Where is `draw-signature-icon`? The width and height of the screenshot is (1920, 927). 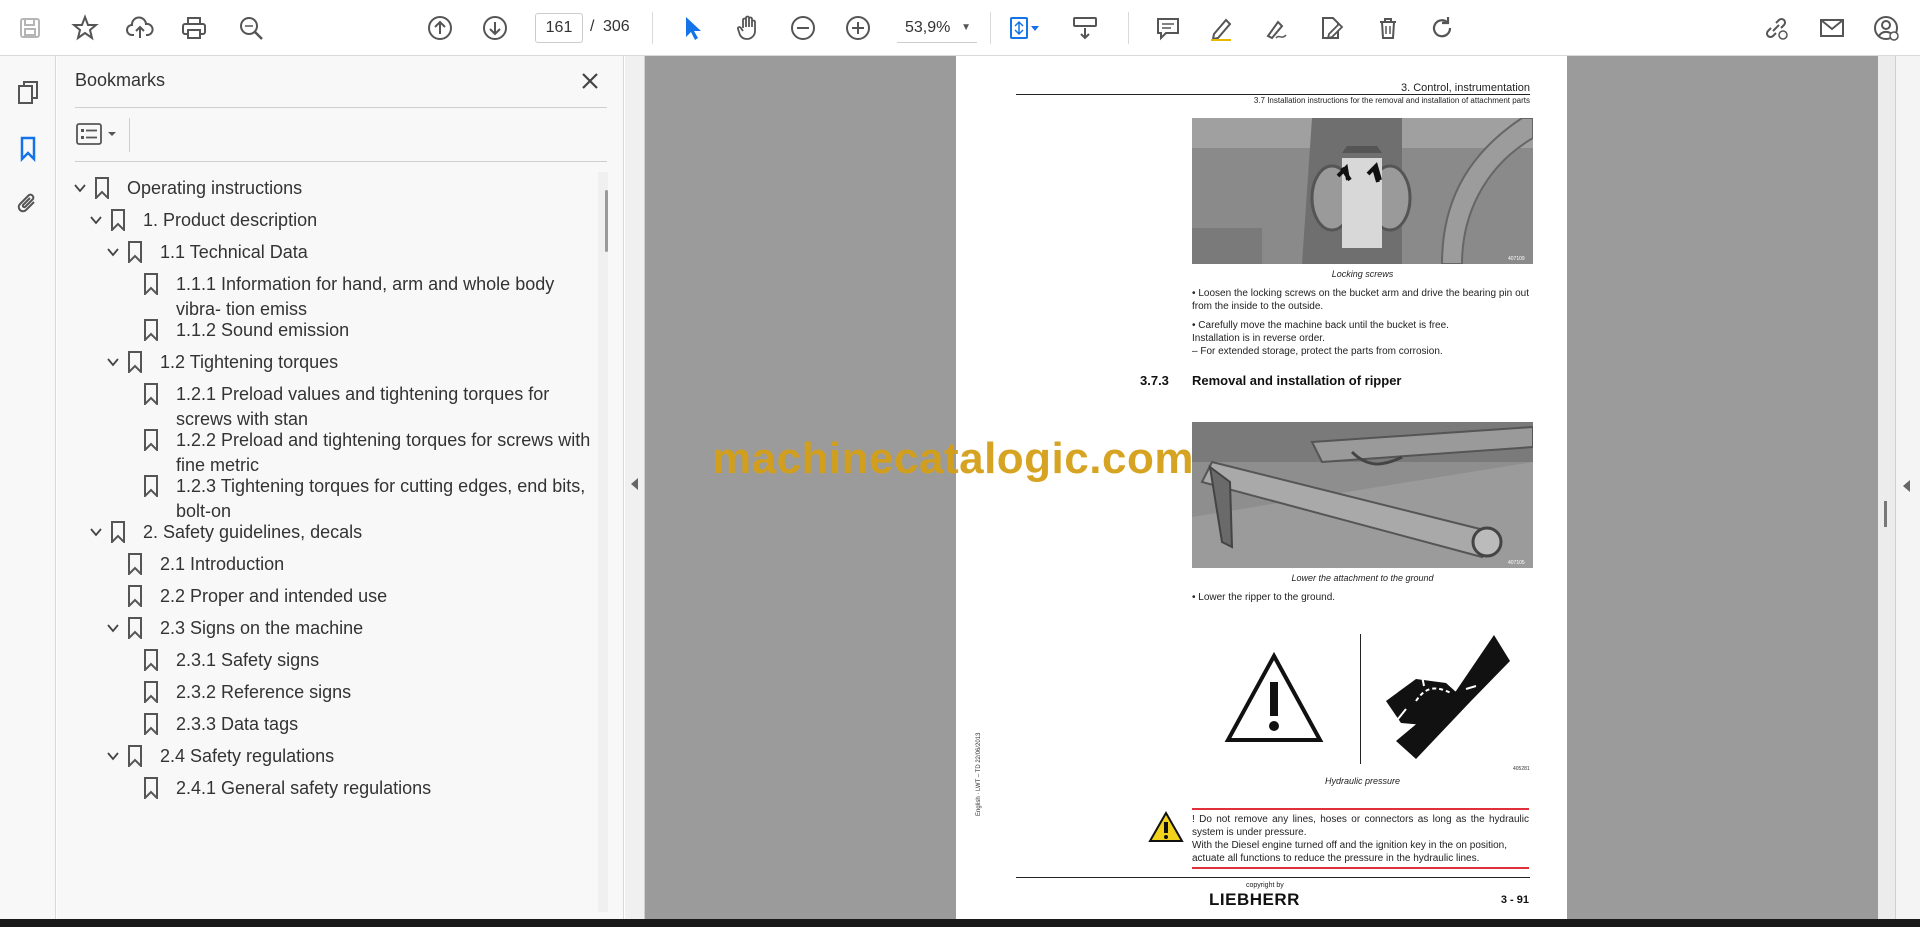
draw-signature-icon is located at coordinates (1276, 28).